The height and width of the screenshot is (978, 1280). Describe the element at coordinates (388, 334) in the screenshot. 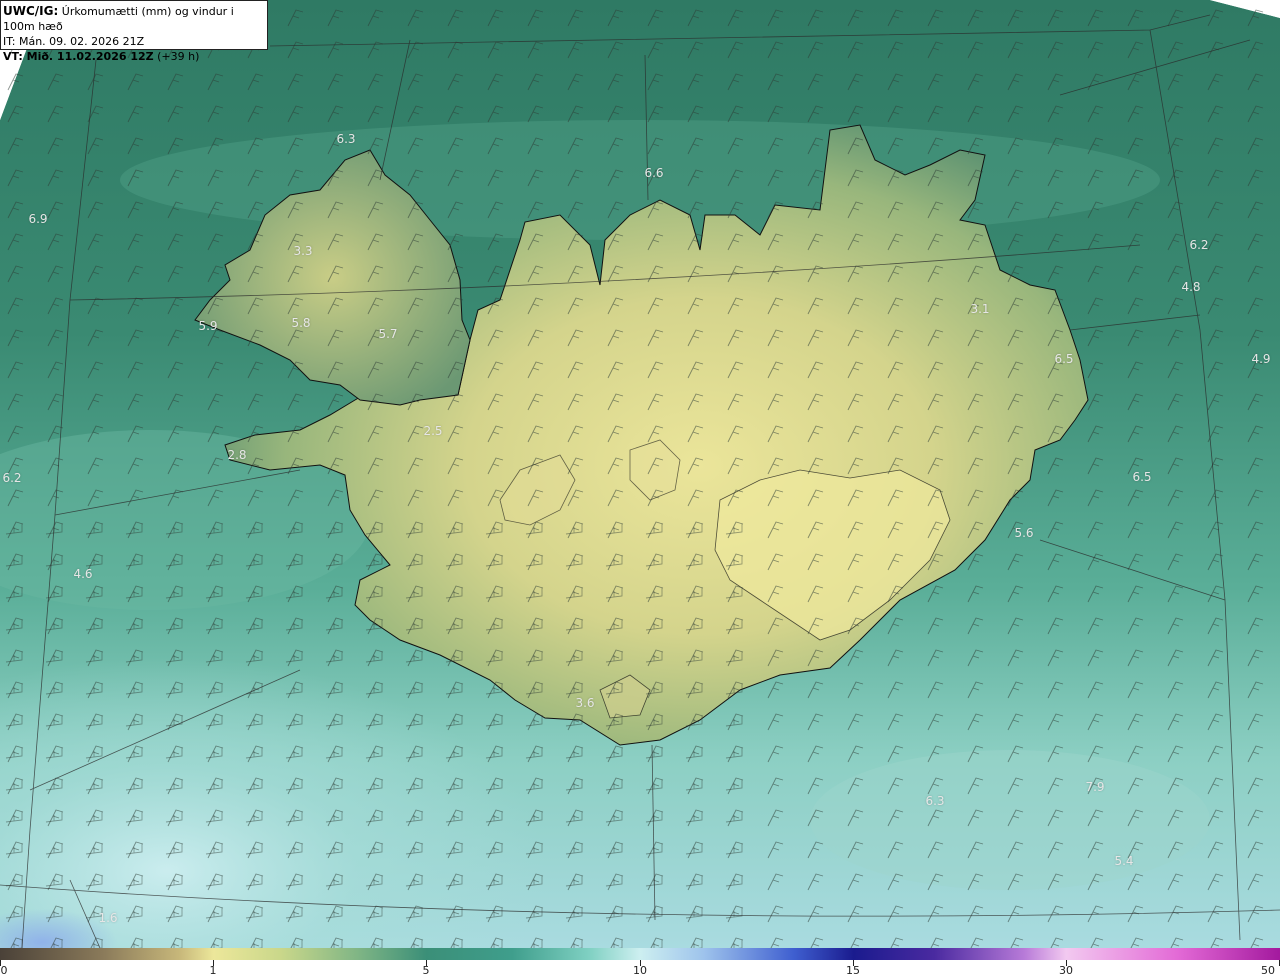

I see `value-label: 5.7` at that location.